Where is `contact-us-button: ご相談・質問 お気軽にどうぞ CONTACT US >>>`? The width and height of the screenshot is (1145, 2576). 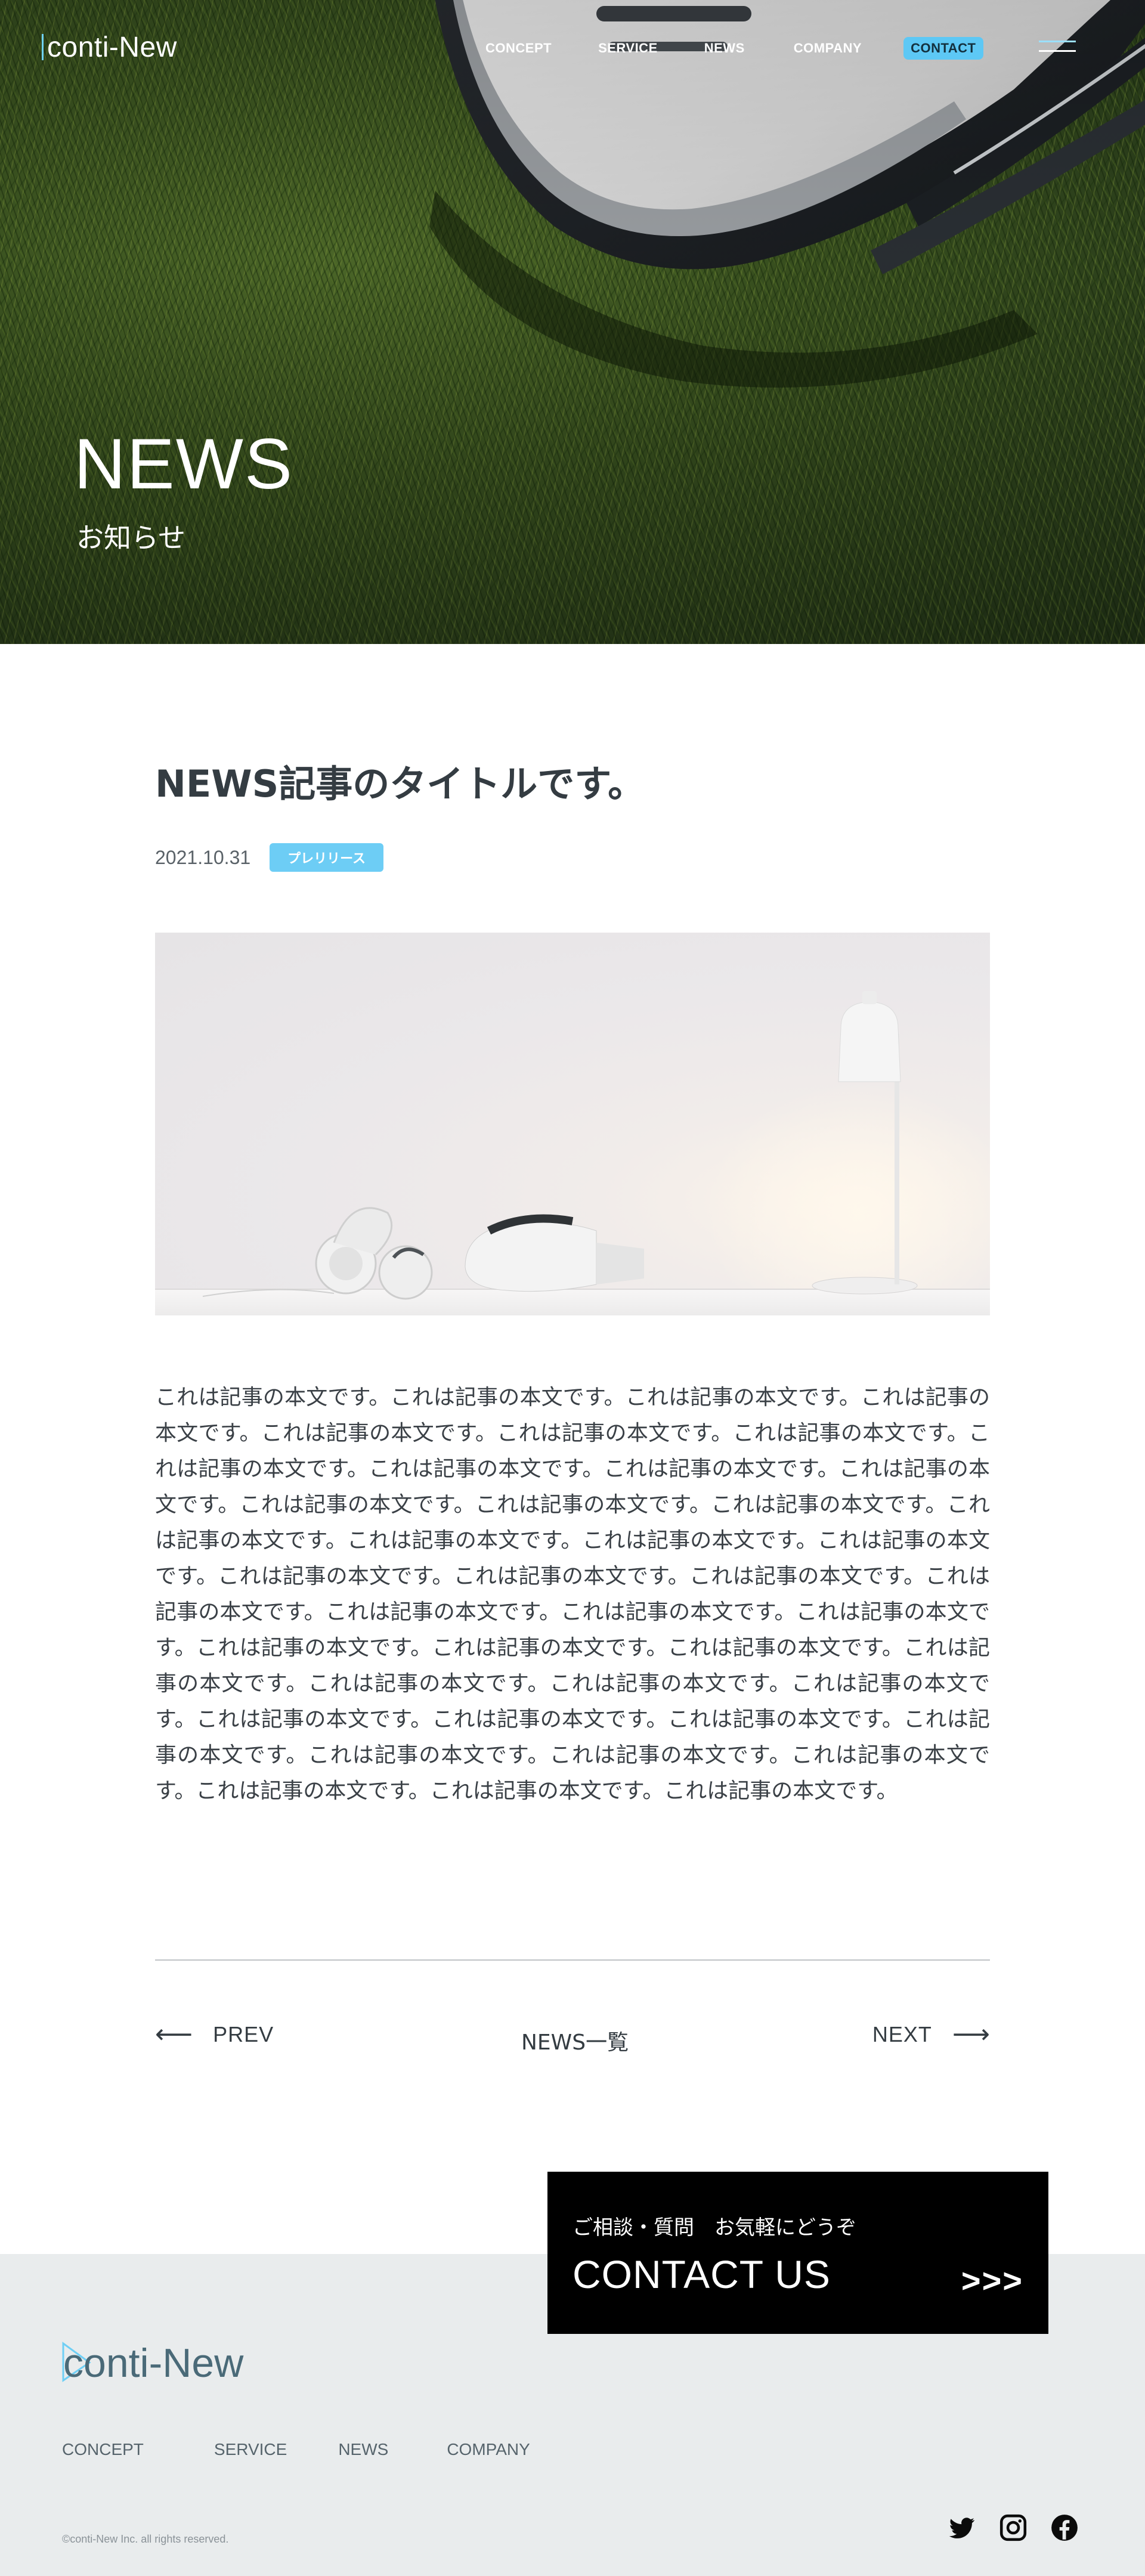
contact-us-button: ご相談・質問 お気軽にどうぞ CONTACT US >>> is located at coordinates (797, 2253).